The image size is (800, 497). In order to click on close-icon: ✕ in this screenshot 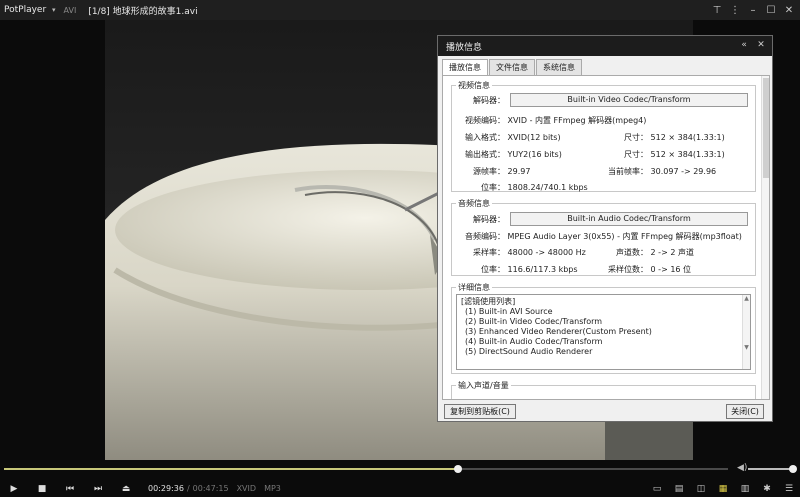, I will do `click(789, 10)`.